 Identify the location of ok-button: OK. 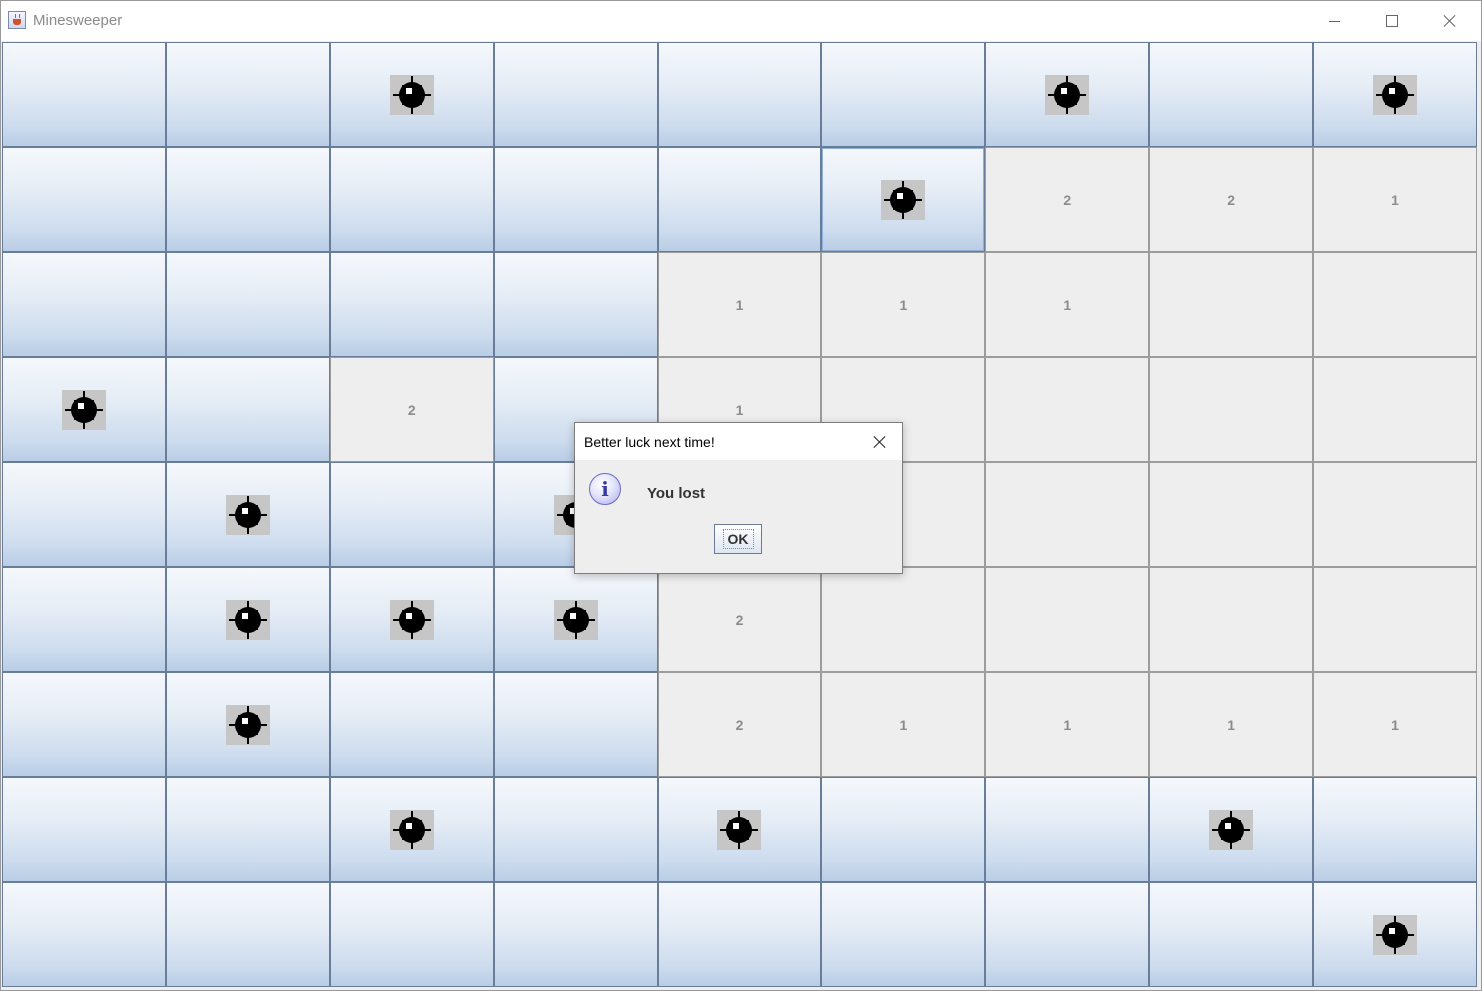
(738, 539).